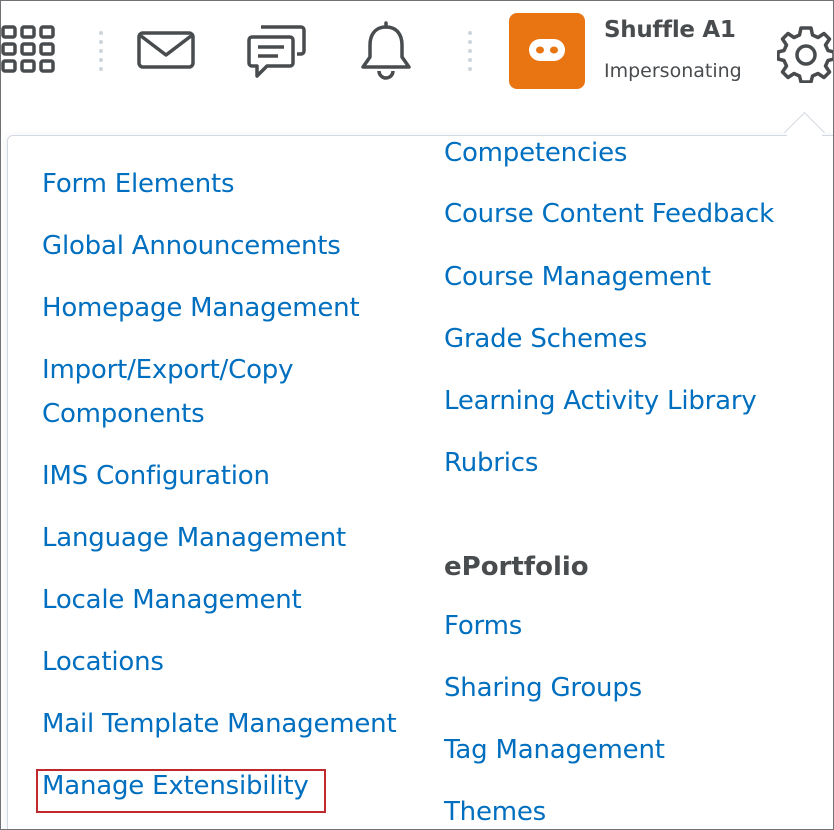  What do you see at coordinates (123, 414) in the screenshot?
I see `menu-link-import-export-copy-components: Components` at bounding box center [123, 414].